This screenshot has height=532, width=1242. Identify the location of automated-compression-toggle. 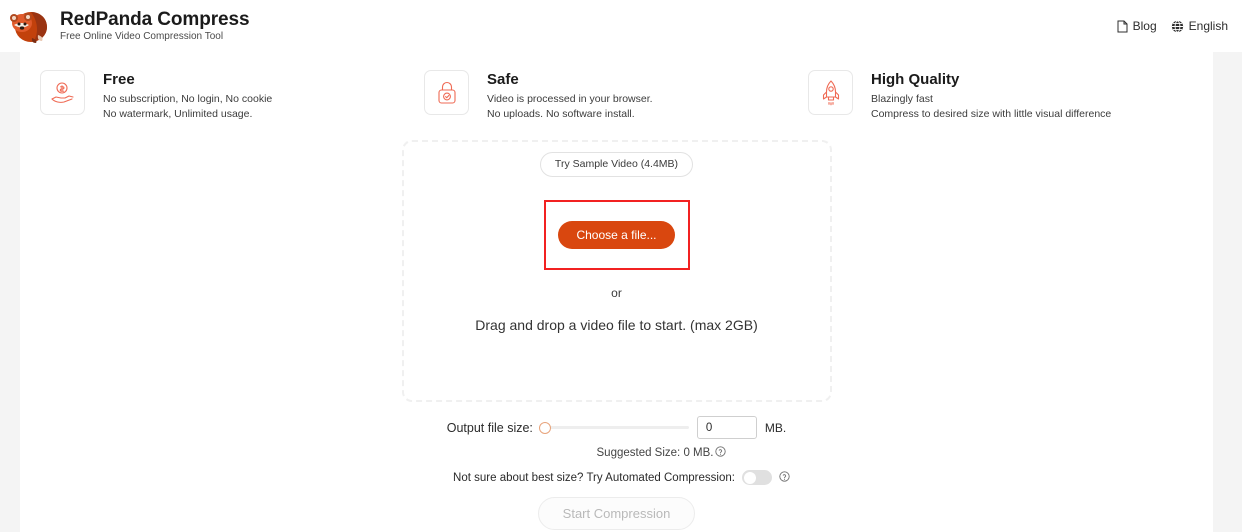
(756, 478).